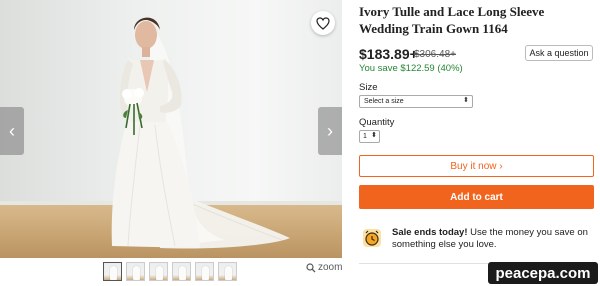  I want to click on watermark: peacepa.com, so click(543, 273).